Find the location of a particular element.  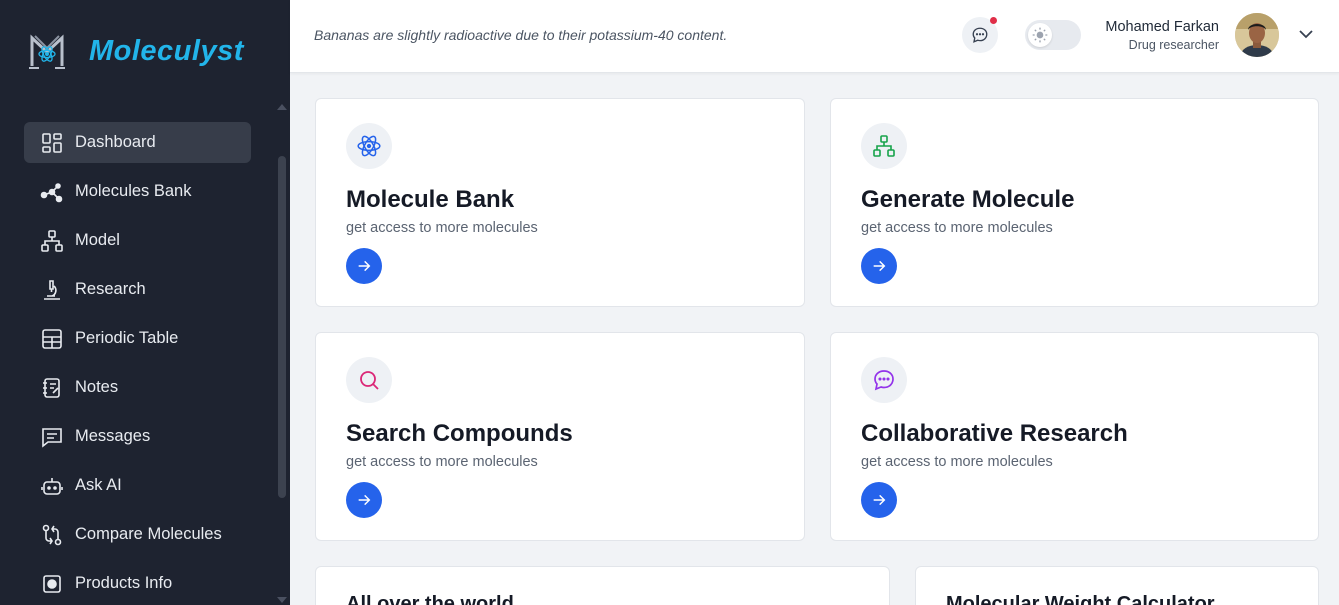

open-collaborative-research-button is located at coordinates (879, 500).